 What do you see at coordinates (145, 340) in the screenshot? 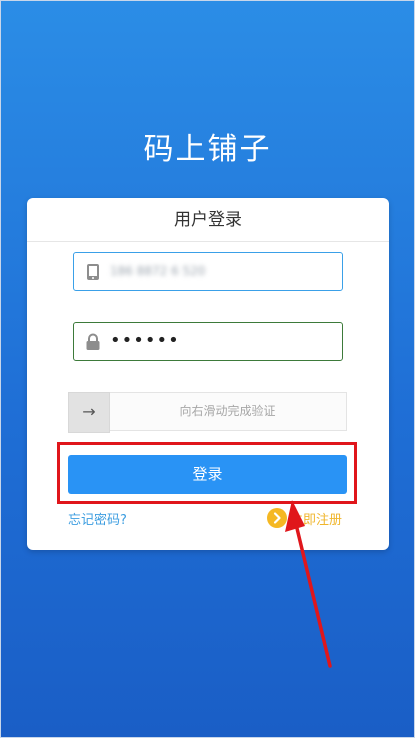
I see `password-value: ••••••` at bounding box center [145, 340].